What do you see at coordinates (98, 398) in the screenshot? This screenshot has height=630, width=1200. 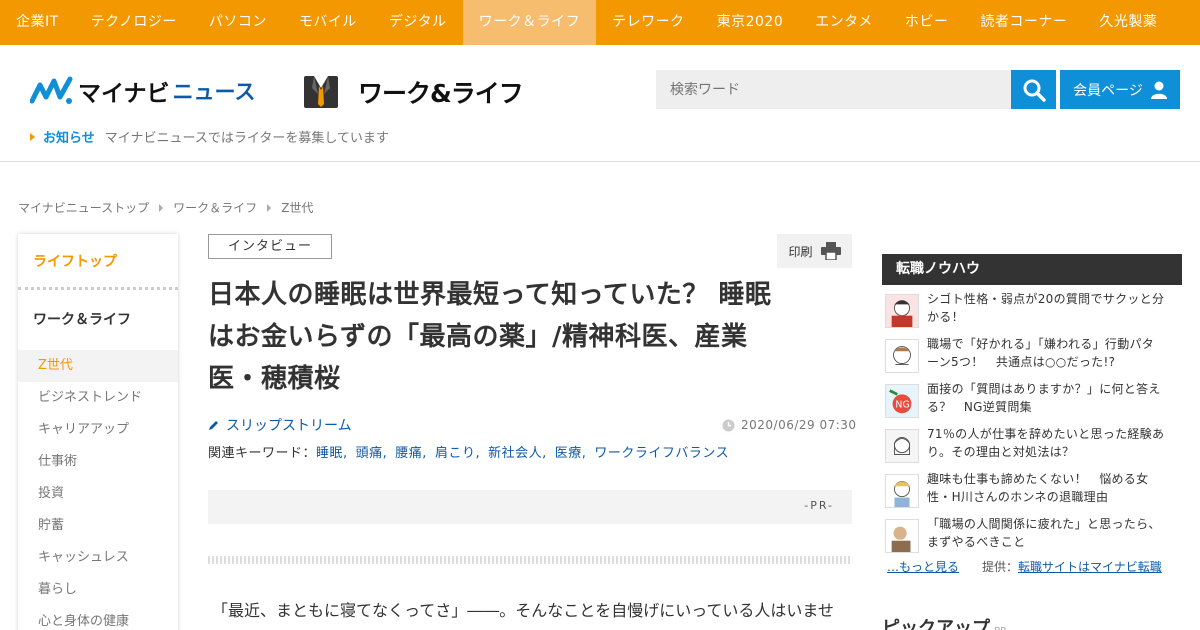 I see `sidebar-item-business-trend: ビジネストレンド` at bounding box center [98, 398].